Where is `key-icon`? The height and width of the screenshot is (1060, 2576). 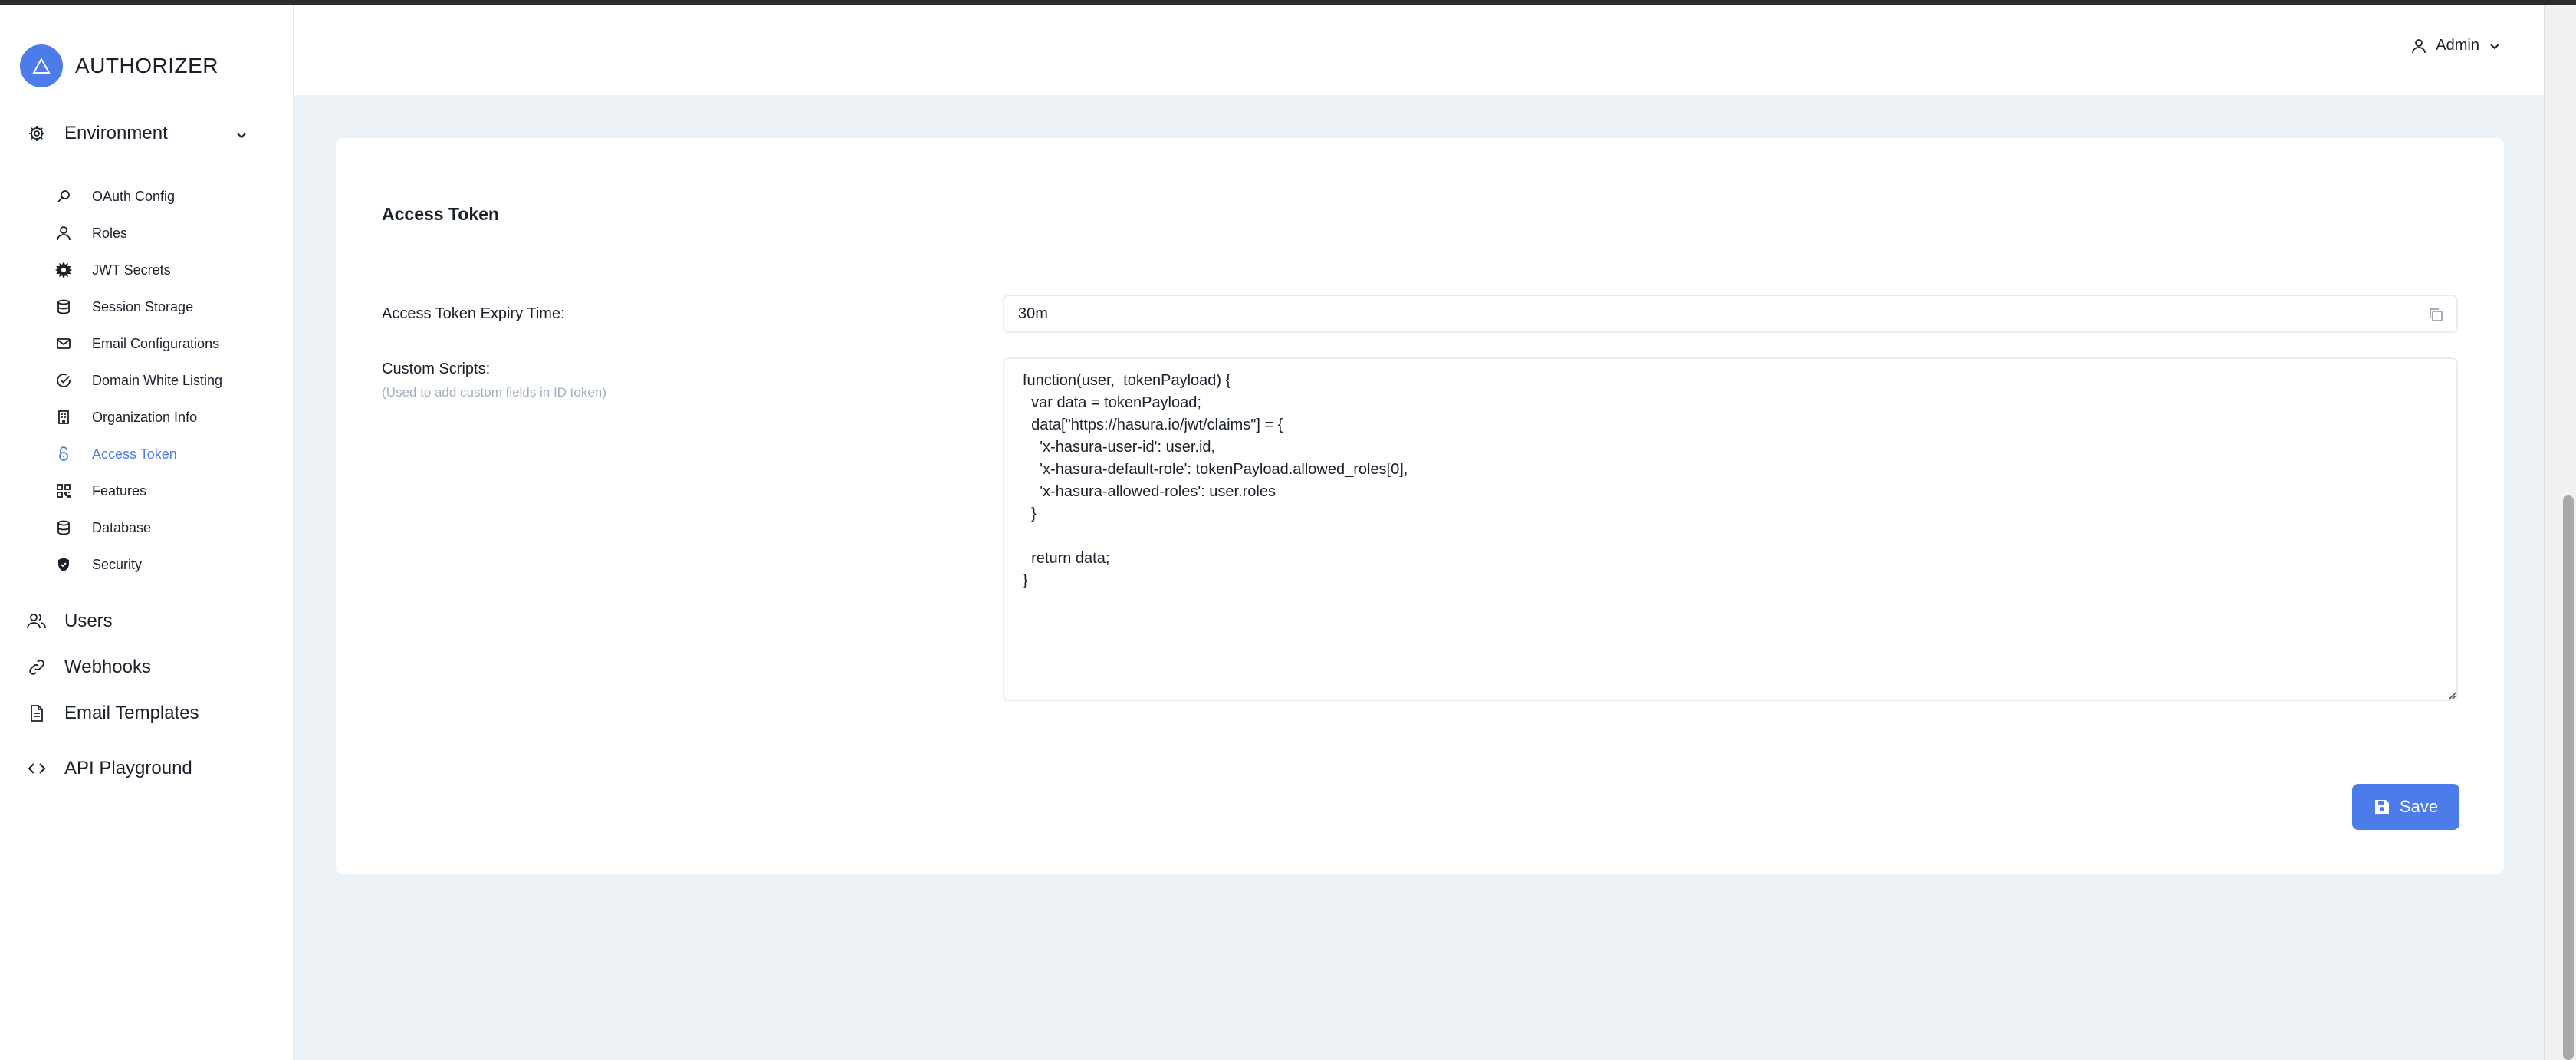 key-icon is located at coordinates (63, 196).